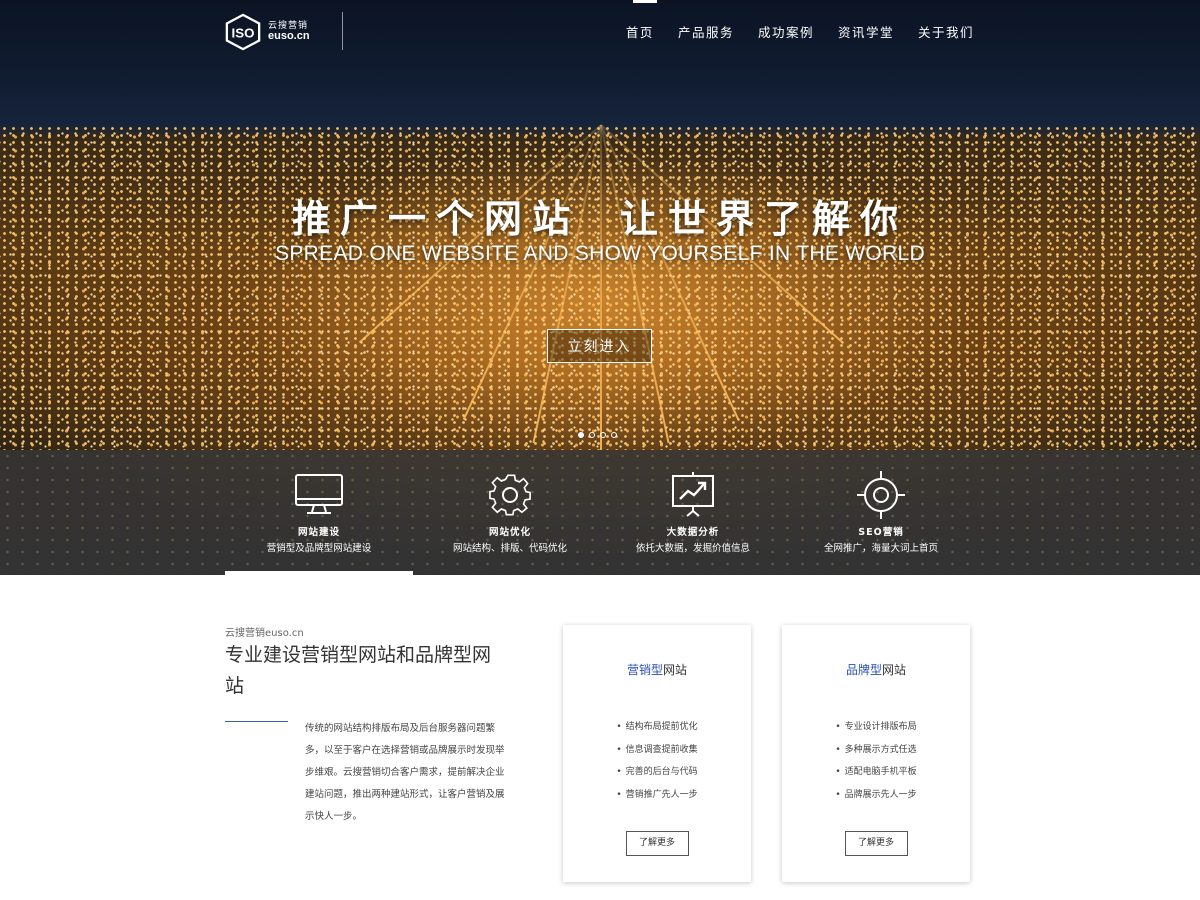  I want to click on hero-title: 推广一个网站 让世界了解你, so click(600, 219).